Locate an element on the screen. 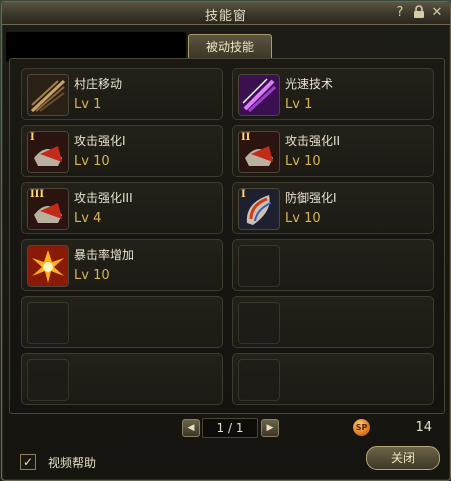  close-button: 关闭 is located at coordinates (403, 458).